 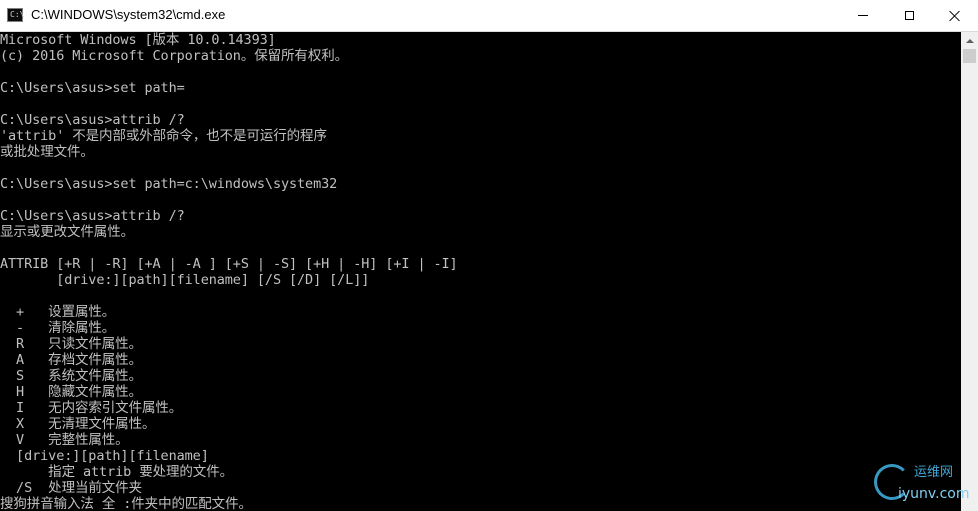 I want to click on console-line: Microsoft Windows [版本 10.0.14393], so click(x=138, y=40).